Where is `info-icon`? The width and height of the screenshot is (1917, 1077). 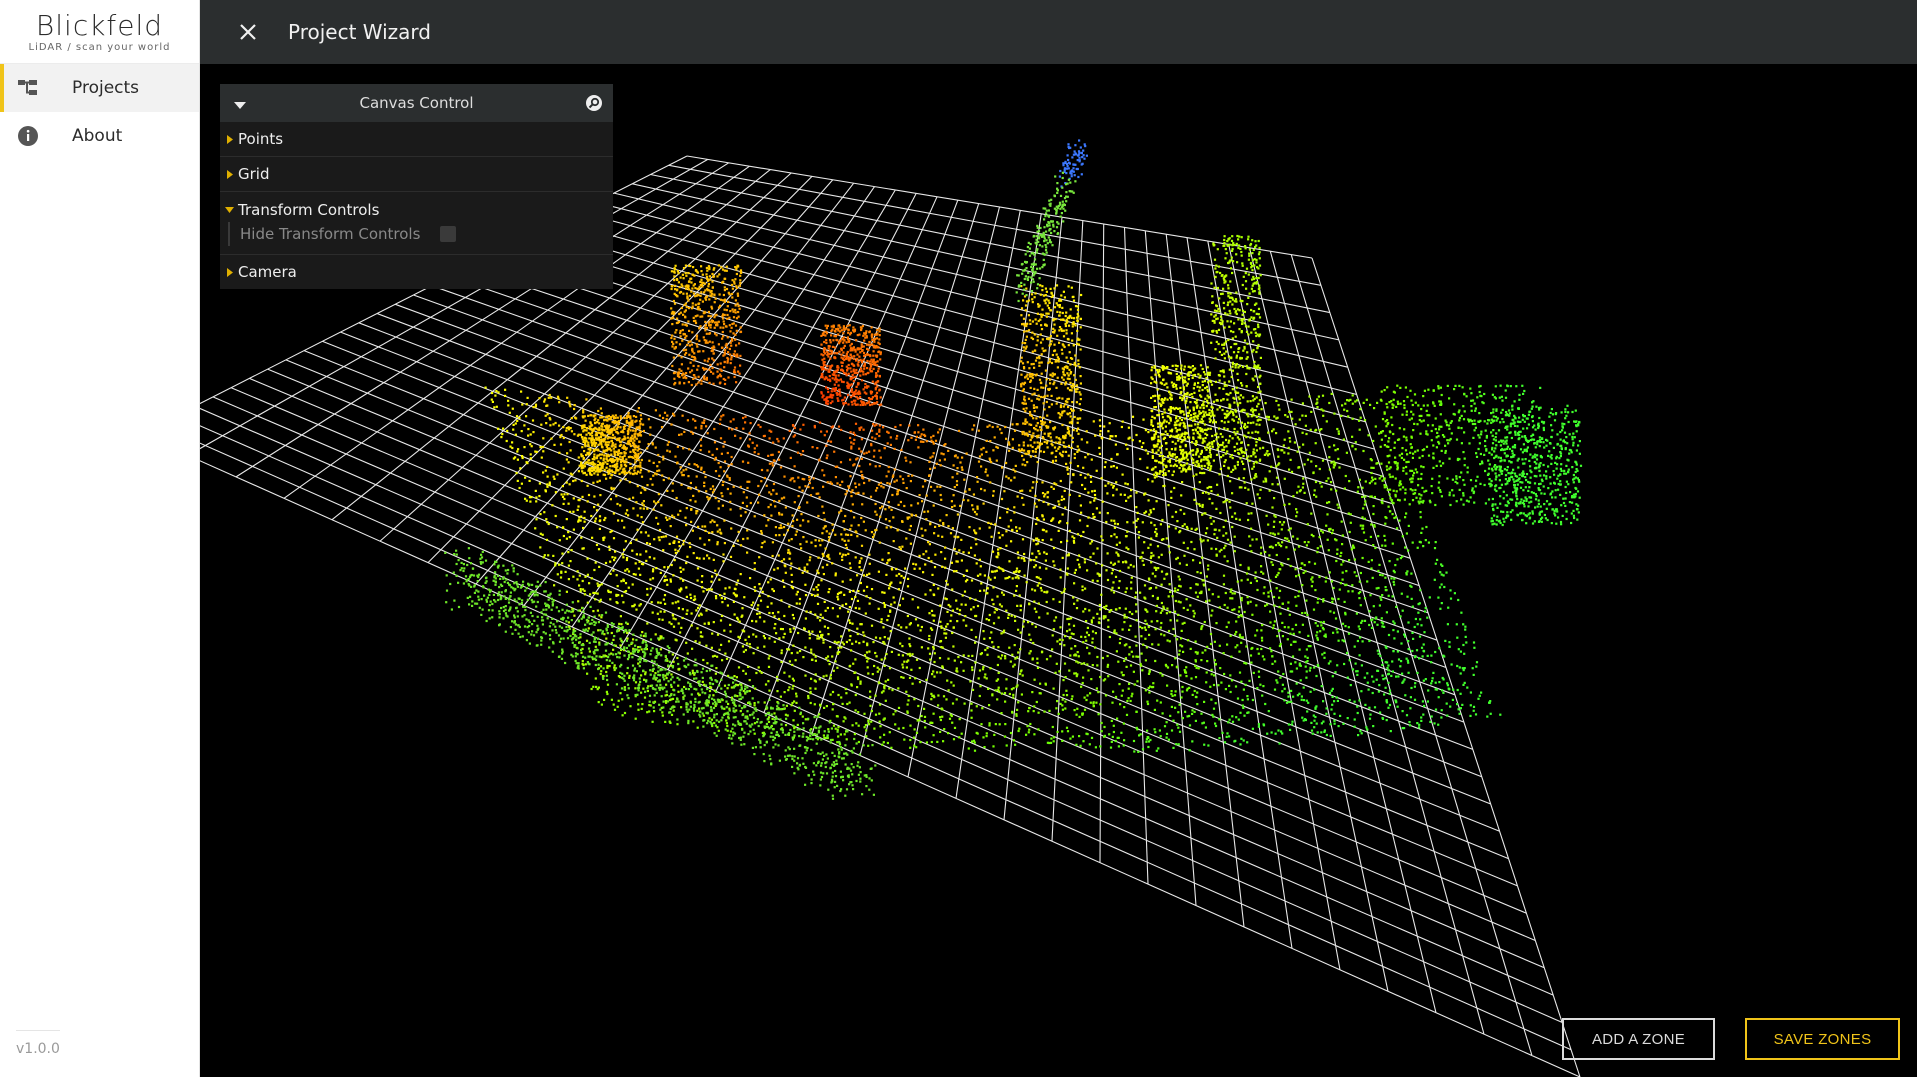
info-icon is located at coordinates (28, 136).